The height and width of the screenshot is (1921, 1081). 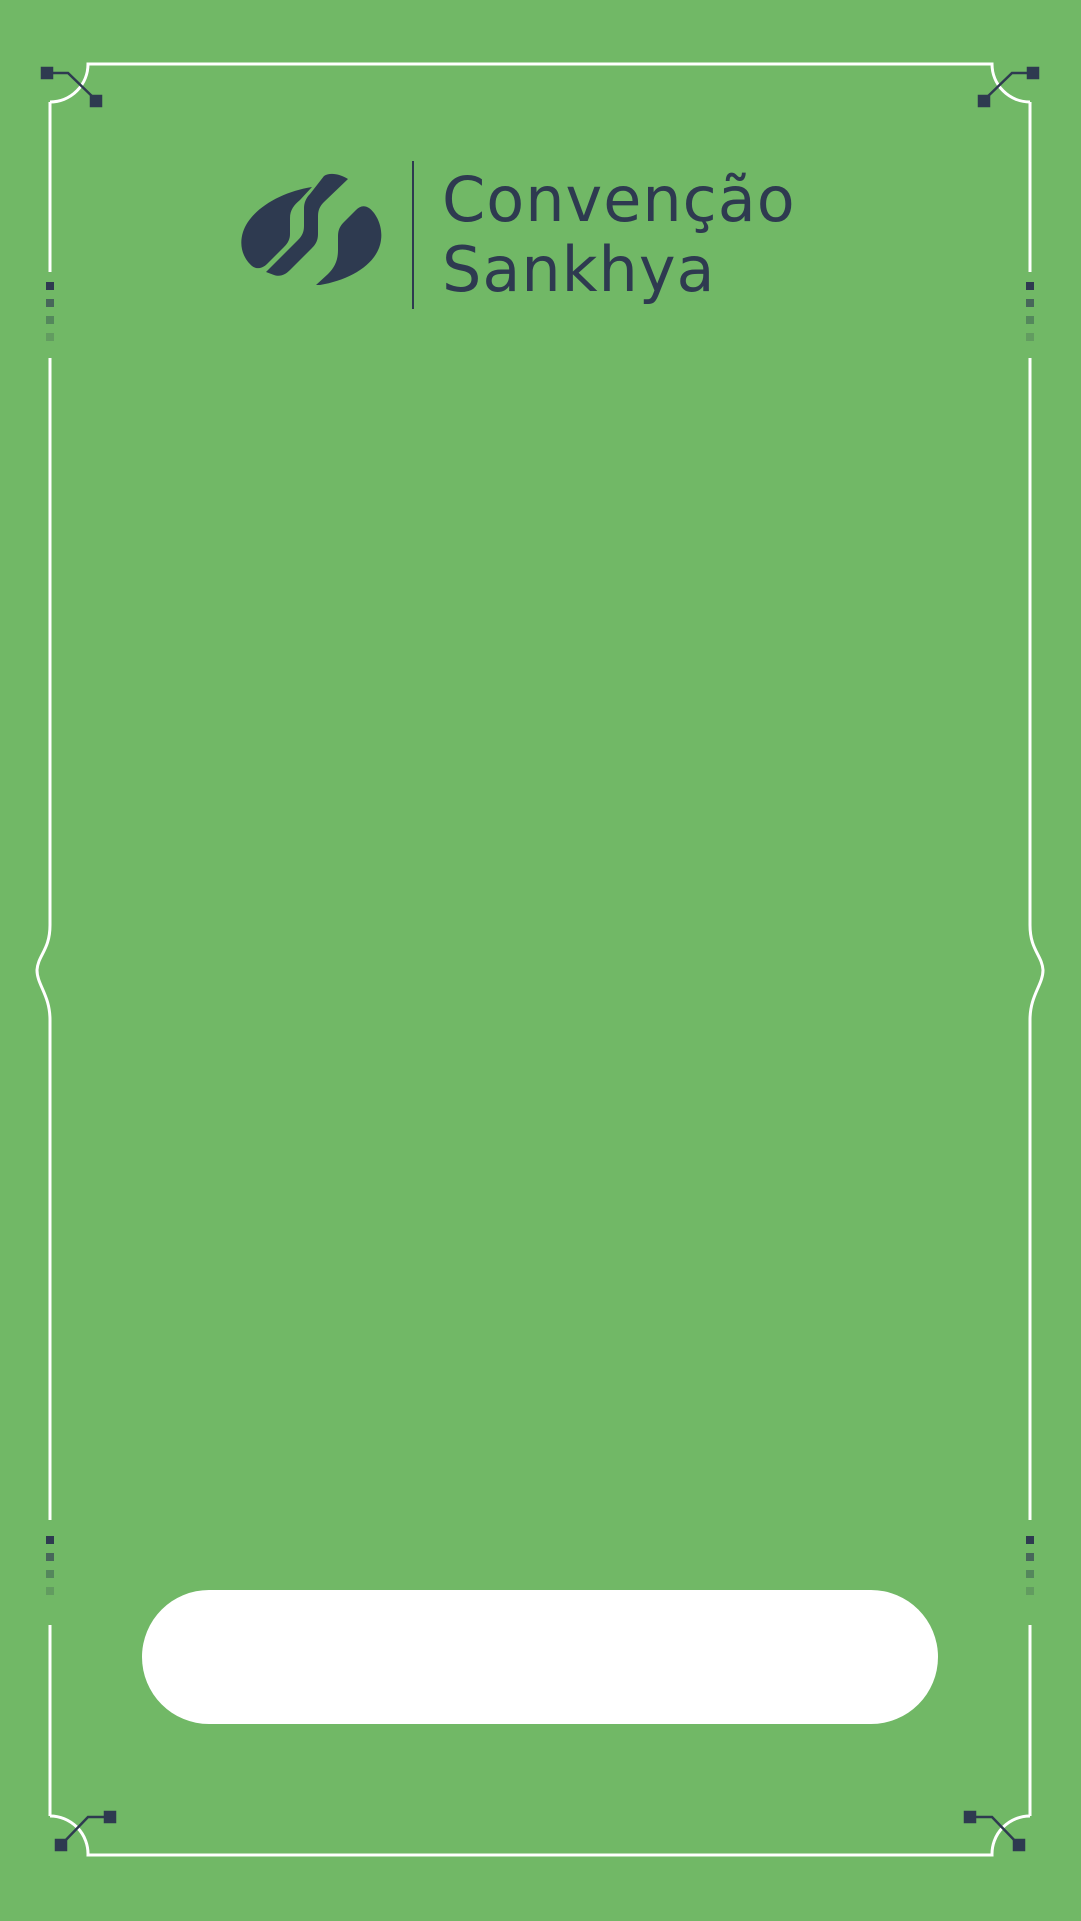 I want to click on event-logo: Convenção Sankhya, so click(x=518, y=235).